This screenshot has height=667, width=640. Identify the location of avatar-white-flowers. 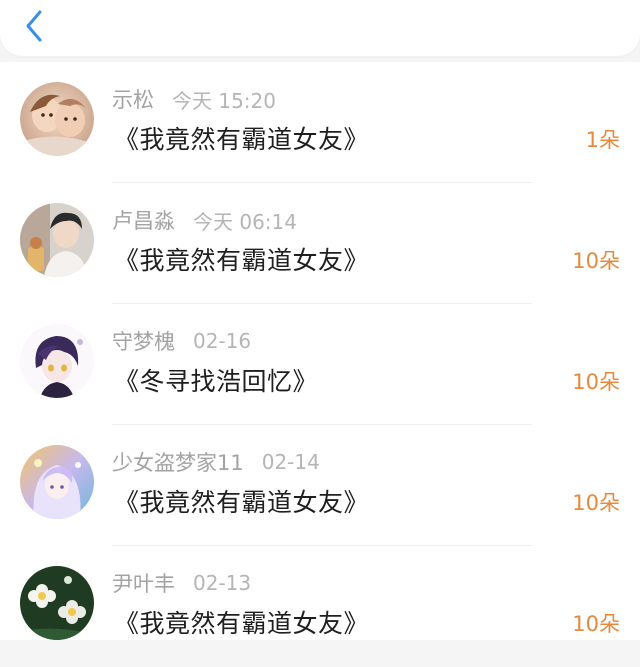
(57, 603).